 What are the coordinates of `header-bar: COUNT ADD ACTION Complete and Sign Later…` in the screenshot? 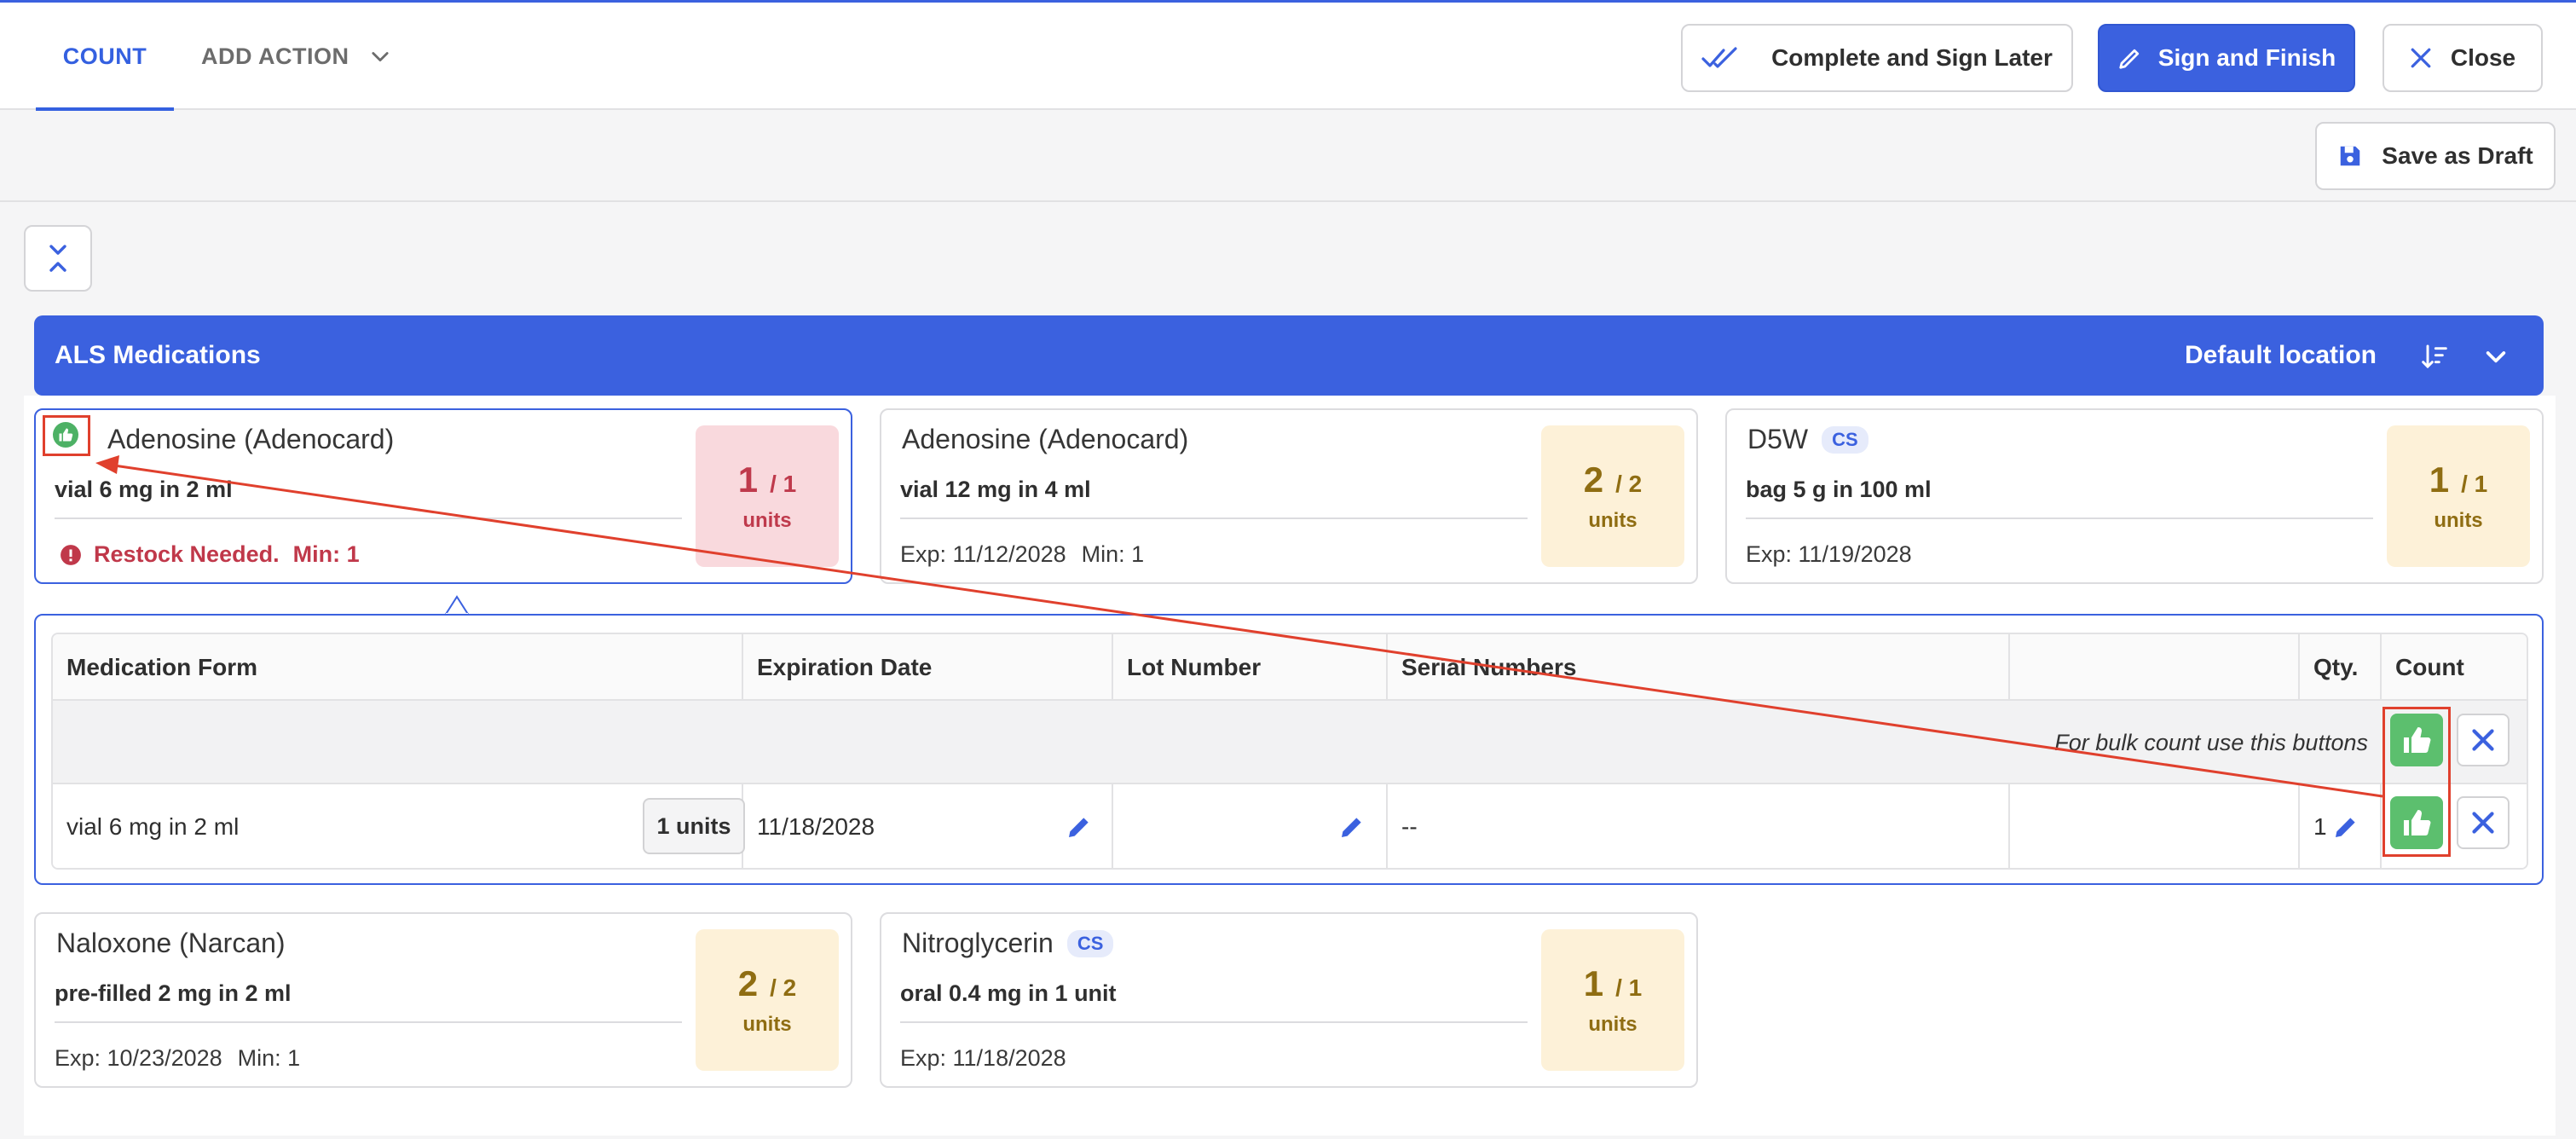 It's located at (1288, 57).